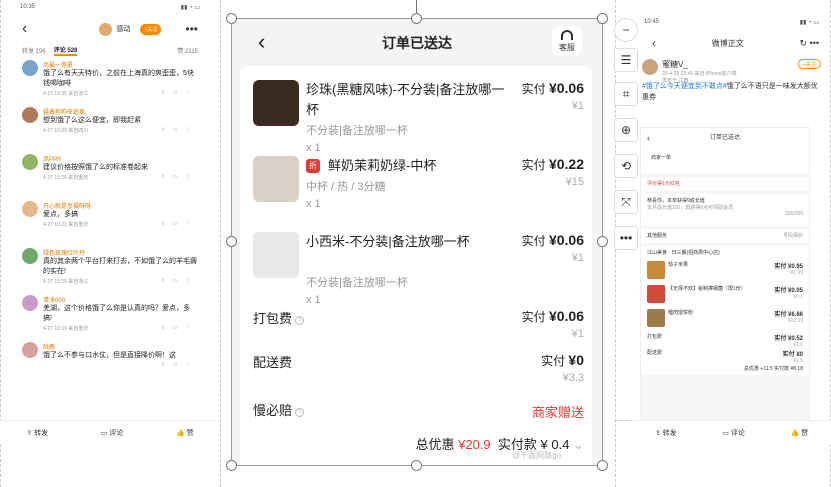  What do you see at coordinates (120, 328) in the screenshot?
I see `comment-meta: 4-27 10:19 来自重庆 ⇪▭♡` at bounding box center [120, 328].